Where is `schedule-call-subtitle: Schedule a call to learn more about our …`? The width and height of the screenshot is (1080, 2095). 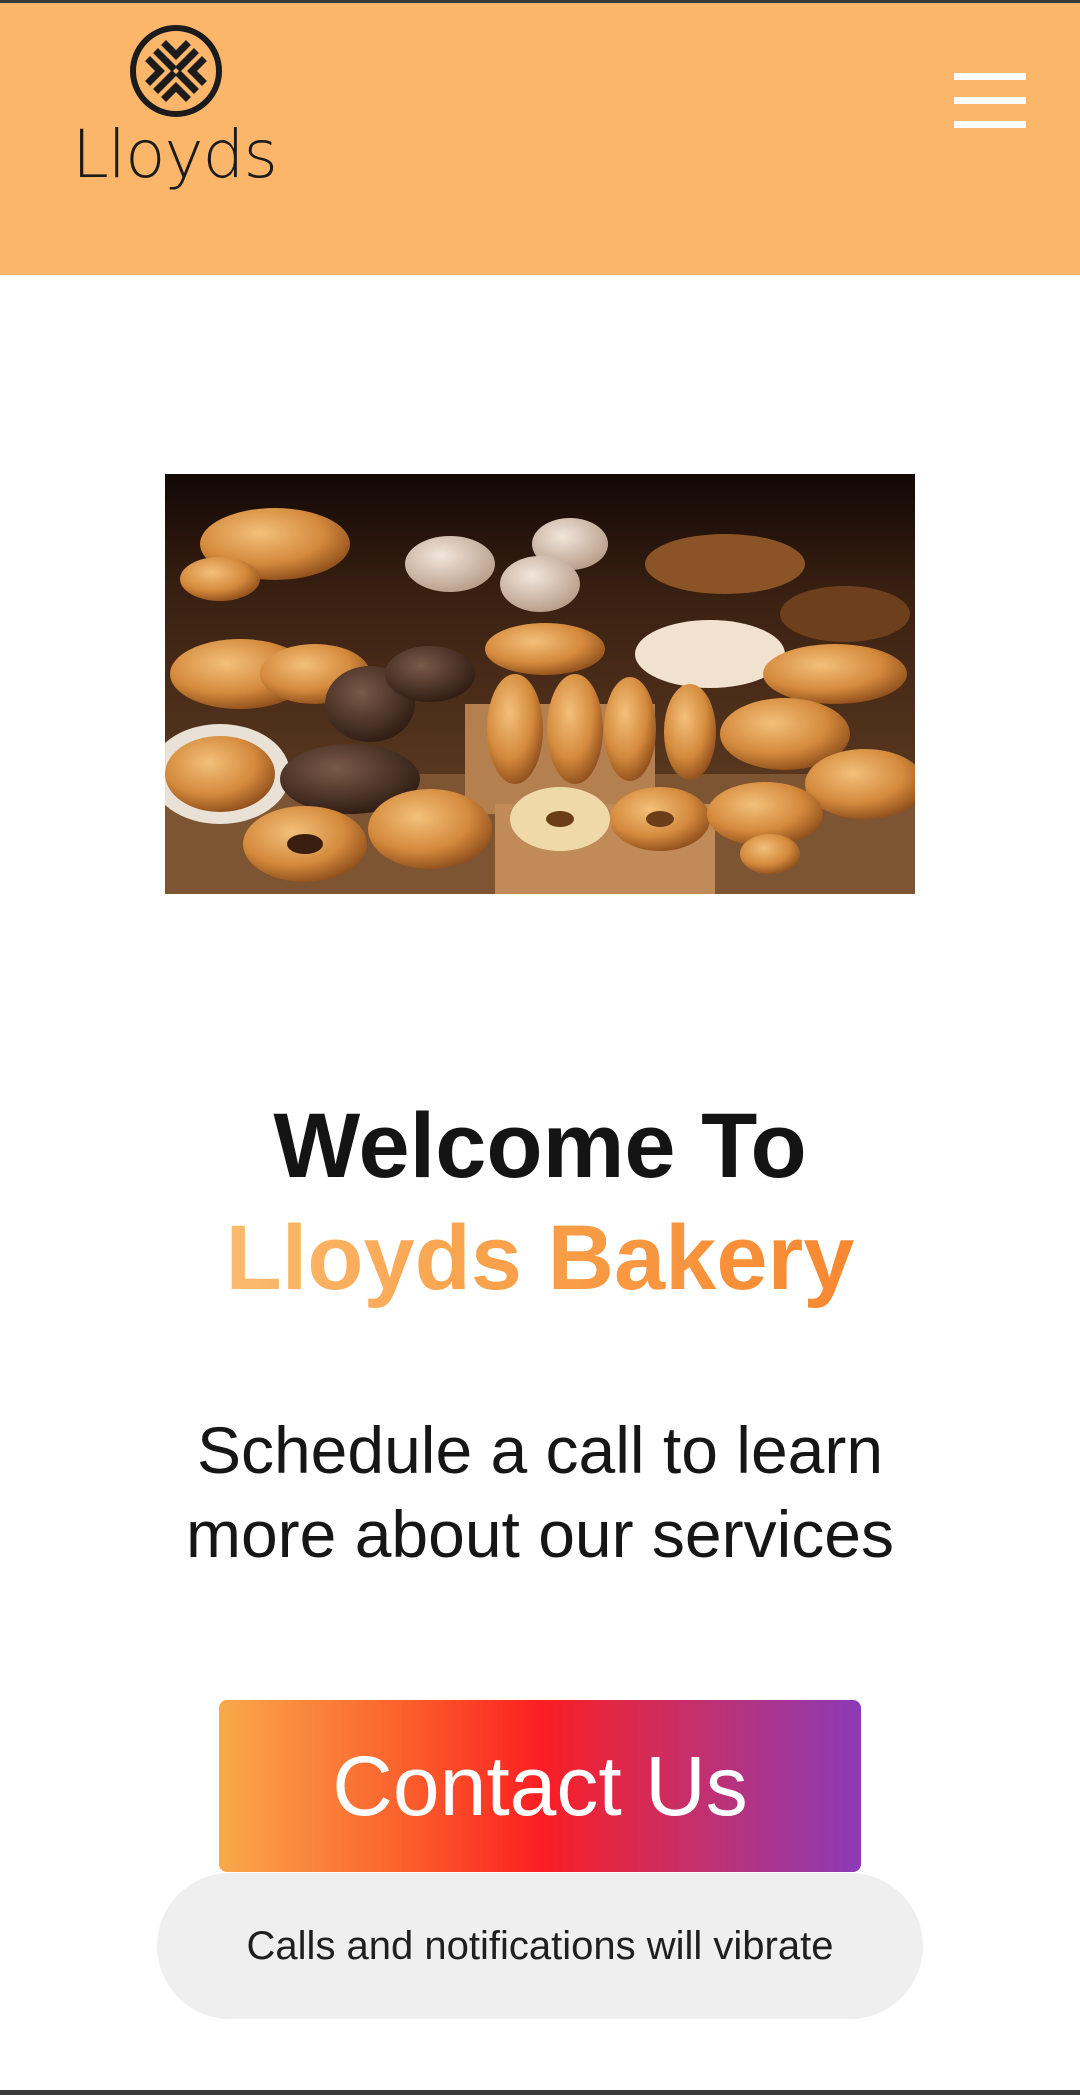 schedule-call-subtitle: Schedule a call to learn more about our … is located at coordinates (540, 1492).